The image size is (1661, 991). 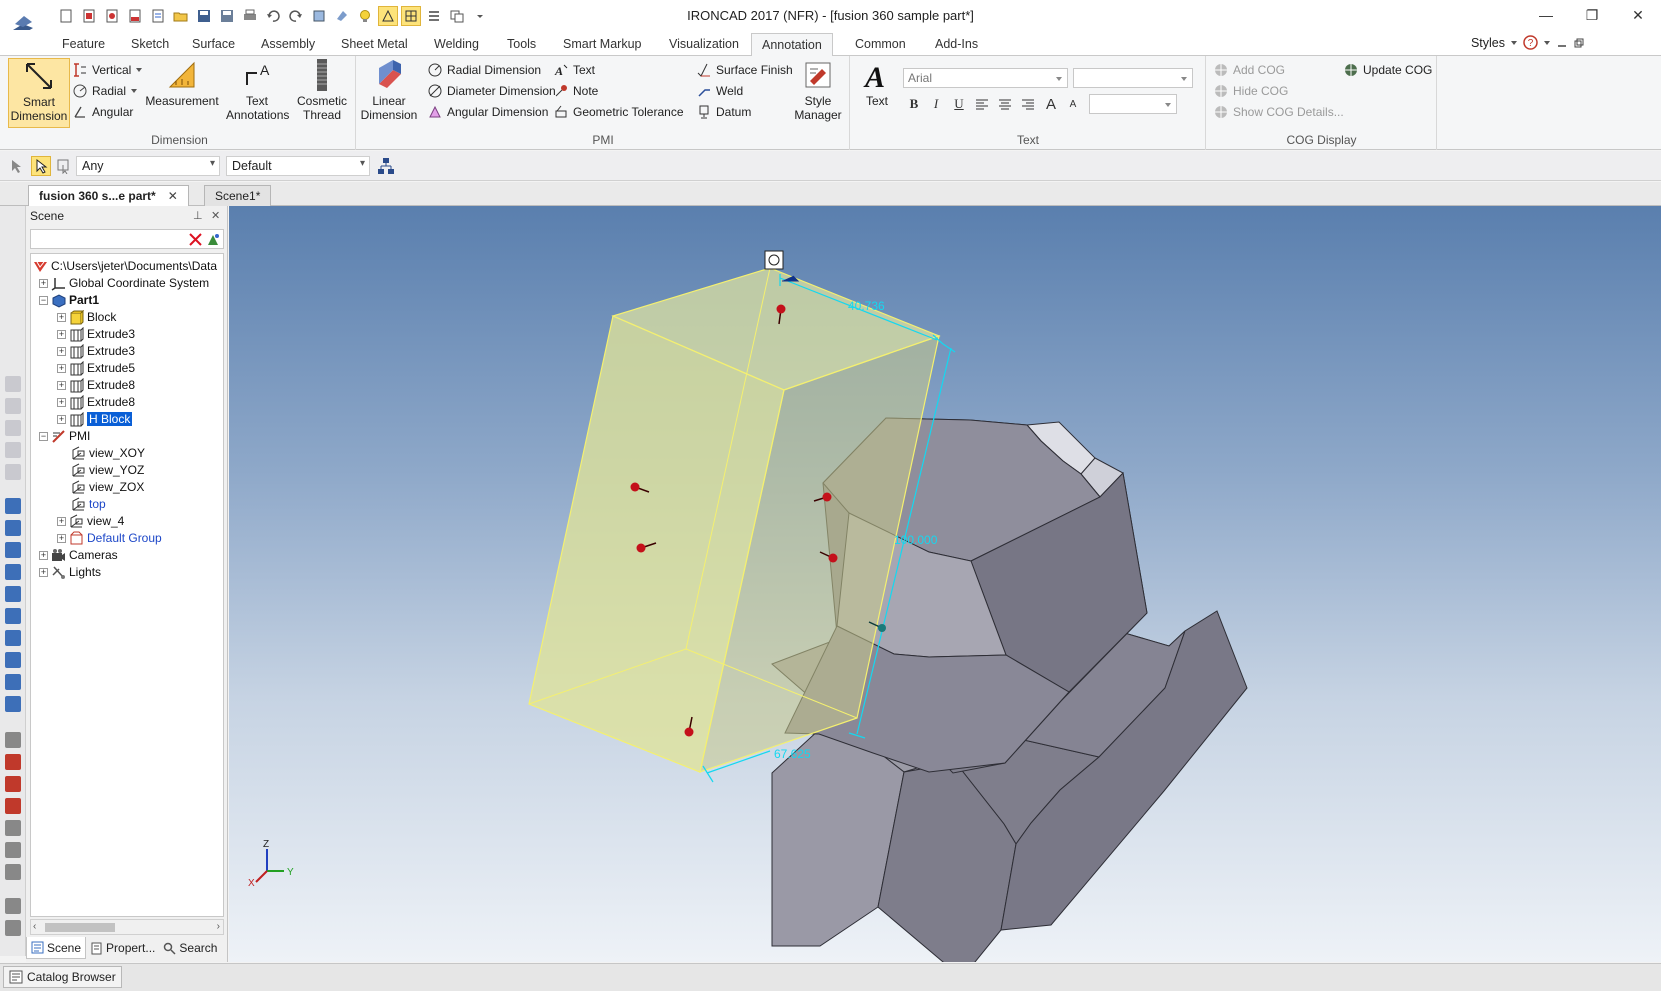 I want to click on rotate-tool-icon, so click(x=13, y=406).